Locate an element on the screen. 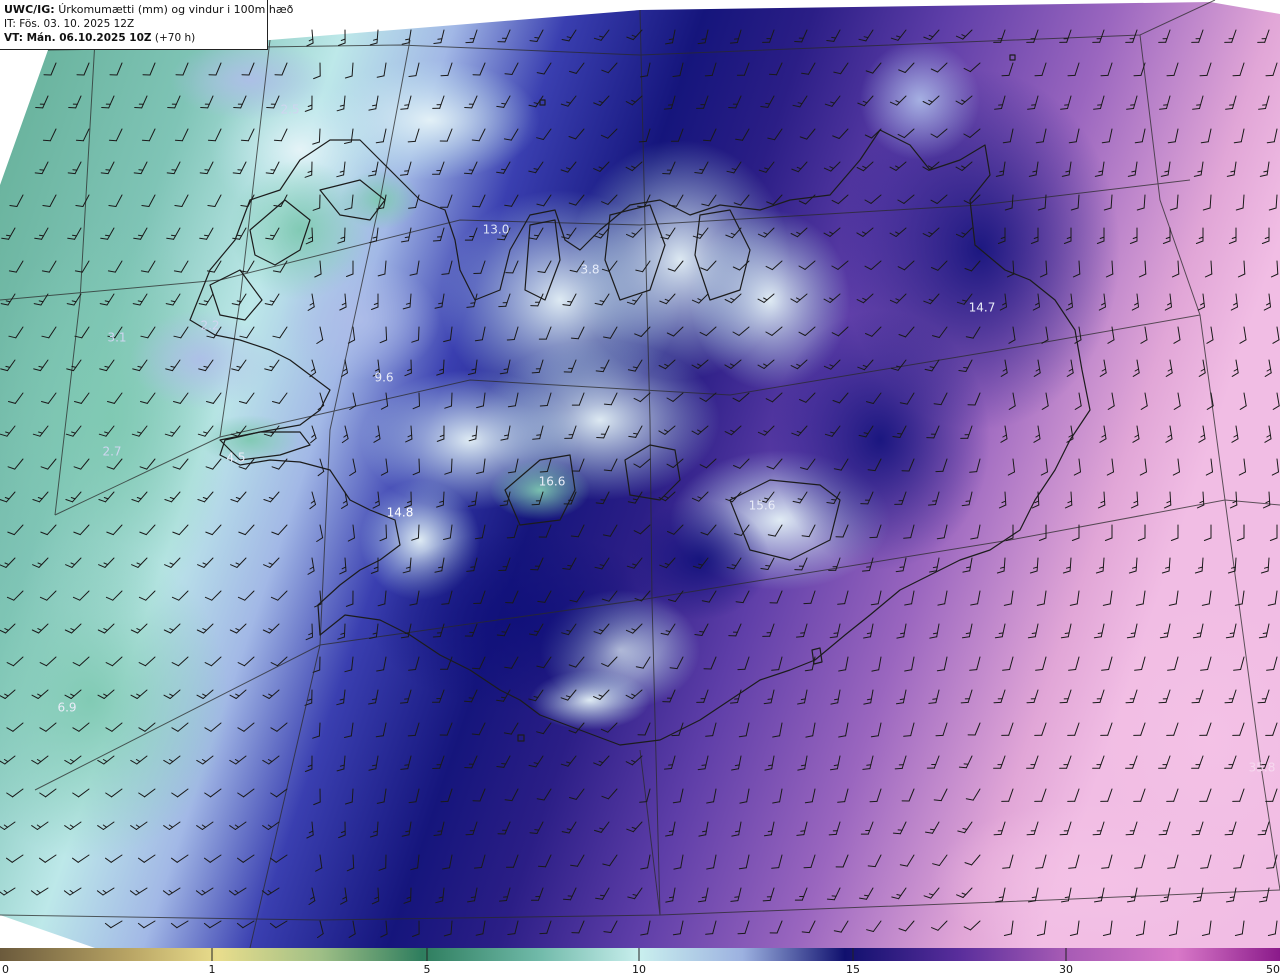  max-value-label: 15.6 is located at coordinates (762, 506).